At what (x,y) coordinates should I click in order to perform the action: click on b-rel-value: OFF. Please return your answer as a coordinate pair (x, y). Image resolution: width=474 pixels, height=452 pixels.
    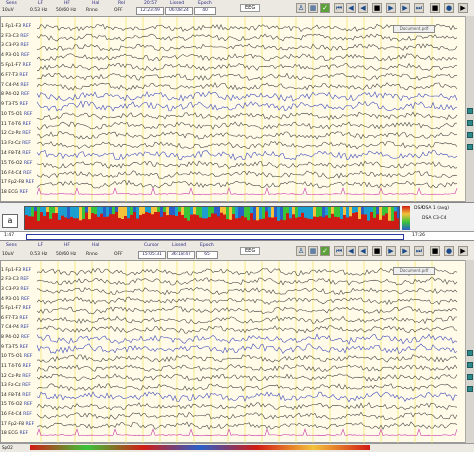
    Looking at the image, I should click on (118, 254).